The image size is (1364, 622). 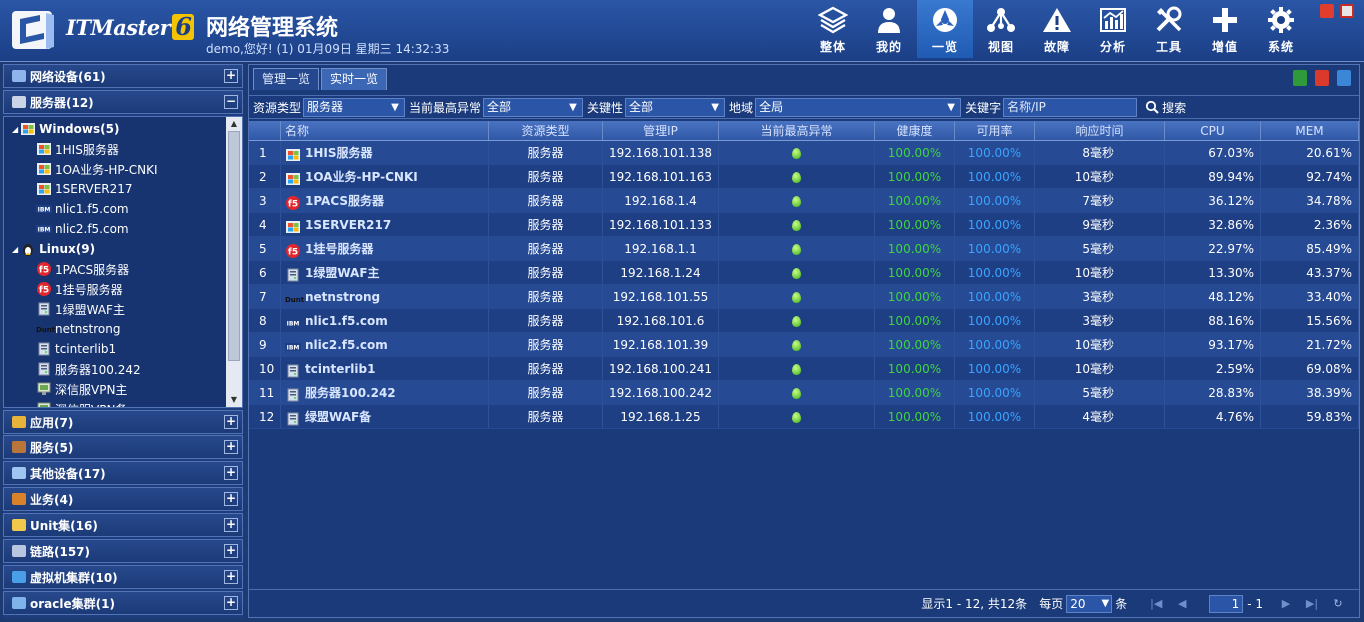 What do you see at coordinates (1225, 29) in the screenshot?
I see `nav-value-added: 增值` at bounding box center [1225, 29].